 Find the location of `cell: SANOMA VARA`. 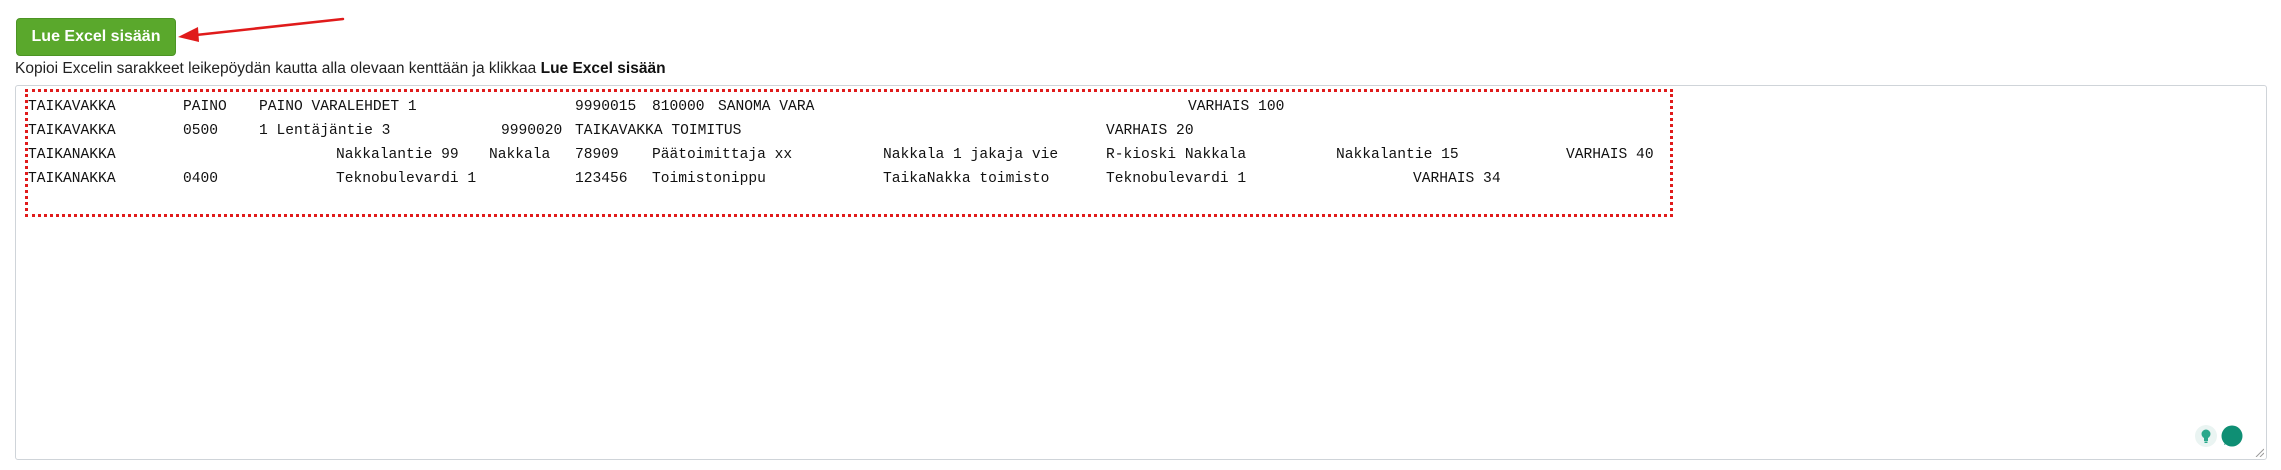

cell: SANOMA VARA is located at coordinates (766, 107).